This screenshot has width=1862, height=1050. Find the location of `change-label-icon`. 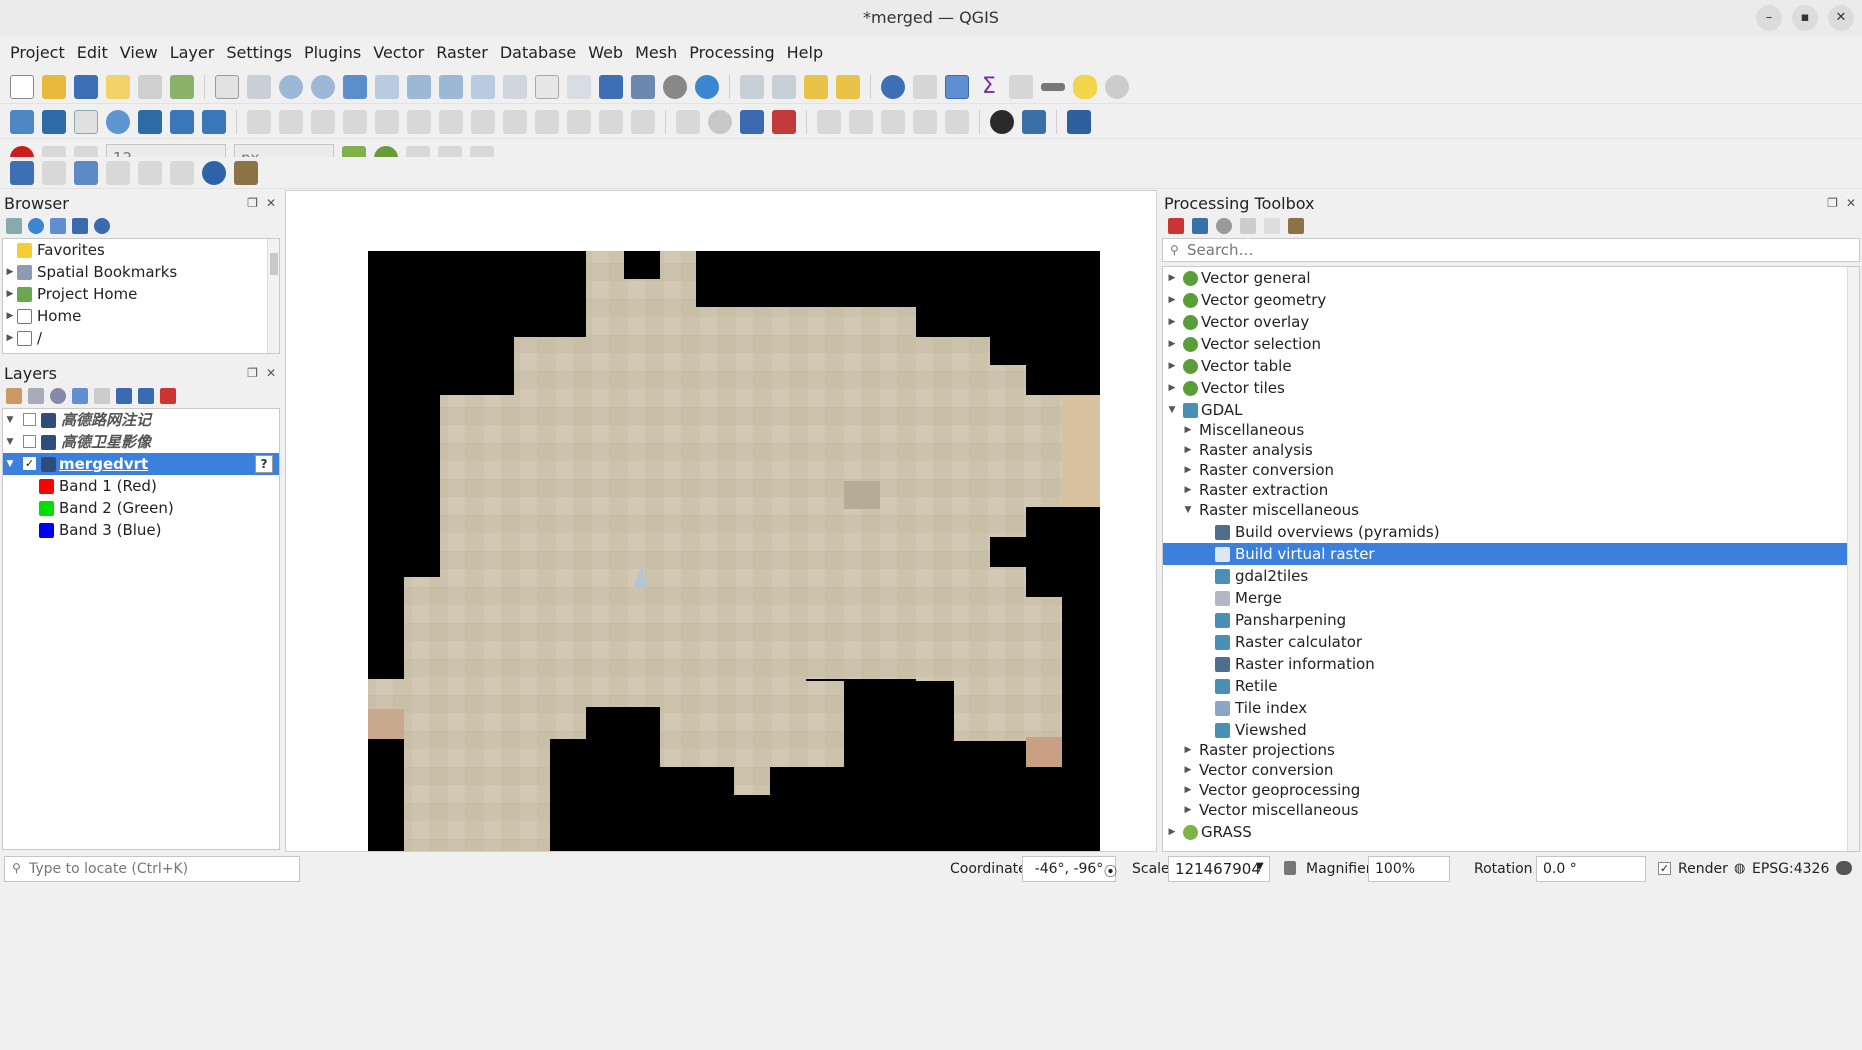

change-label-icon is located at coordinates (957, 121).